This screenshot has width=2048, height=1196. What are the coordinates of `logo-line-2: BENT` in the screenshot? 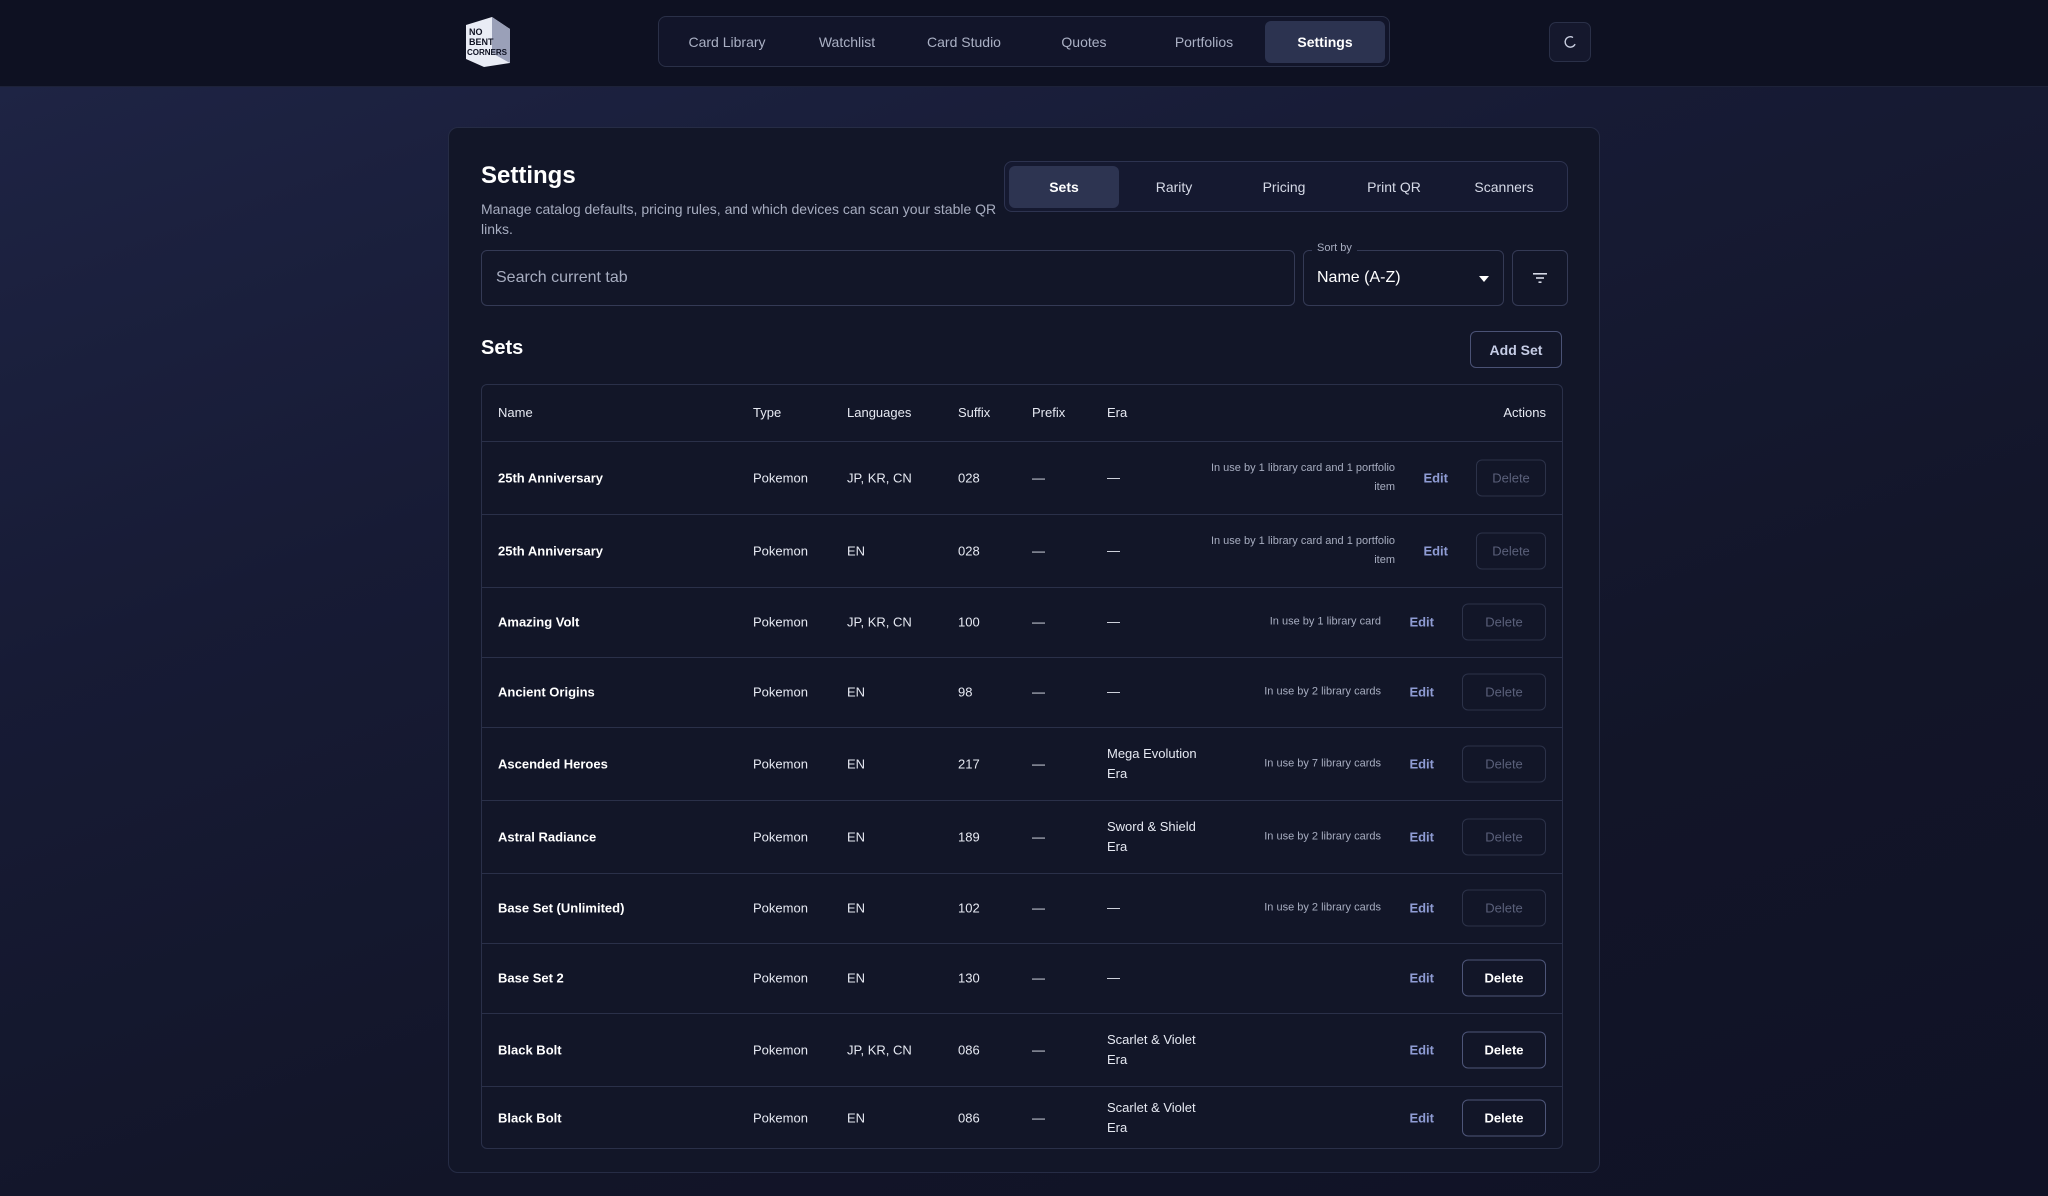 It's located at (481, 42).